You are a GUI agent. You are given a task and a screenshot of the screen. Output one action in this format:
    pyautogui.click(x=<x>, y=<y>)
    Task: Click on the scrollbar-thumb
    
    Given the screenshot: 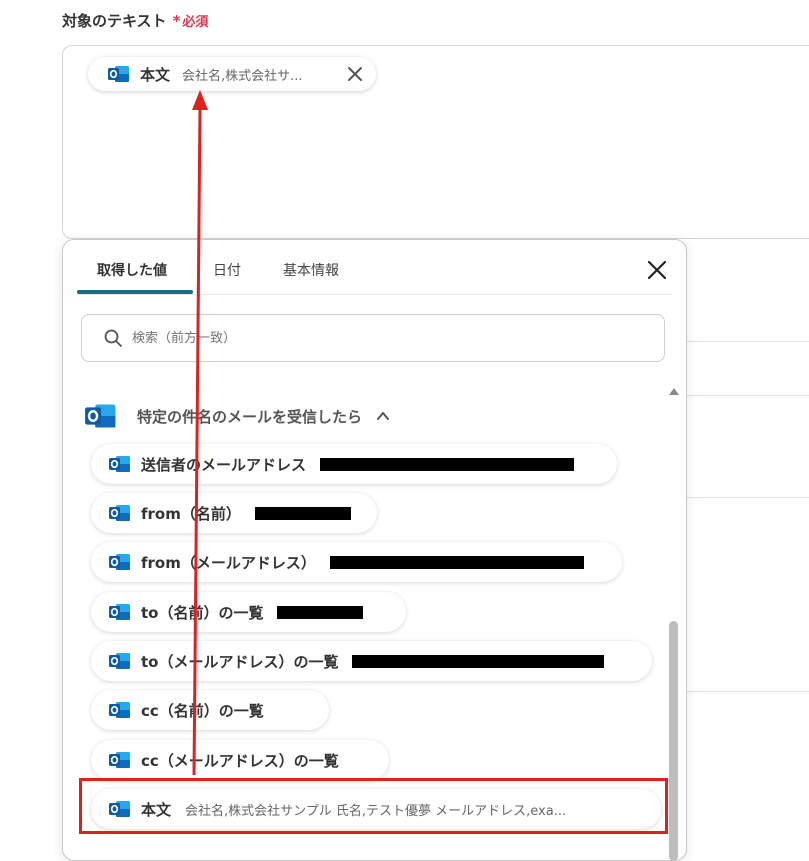 What is the action you would take?
    pyautogui.click(x=673, y=740)
    